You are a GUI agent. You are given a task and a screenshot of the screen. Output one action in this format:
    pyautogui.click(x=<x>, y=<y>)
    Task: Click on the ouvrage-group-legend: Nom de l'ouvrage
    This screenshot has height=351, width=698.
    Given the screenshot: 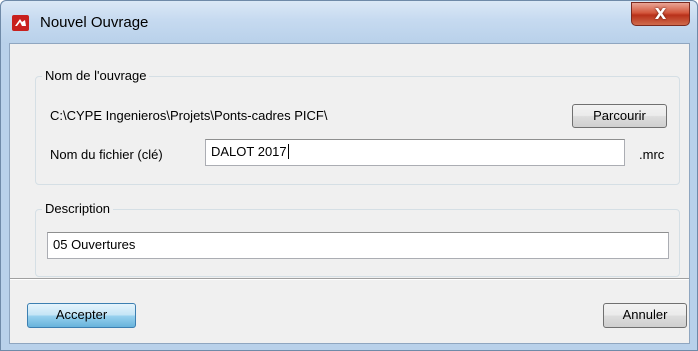 What is the action you would take?
    pyautogui.click(x=96, y=75)
    